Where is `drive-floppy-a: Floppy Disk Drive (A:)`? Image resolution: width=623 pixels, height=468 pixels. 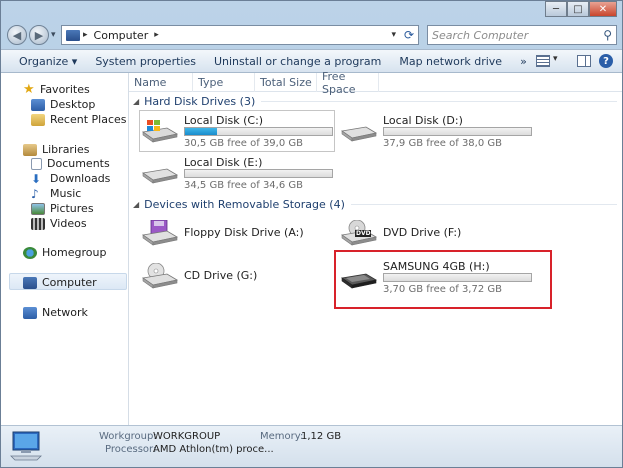 drive-floppy-a: Floppy Disk Drive (A:) is located at coordinates (236, 234).